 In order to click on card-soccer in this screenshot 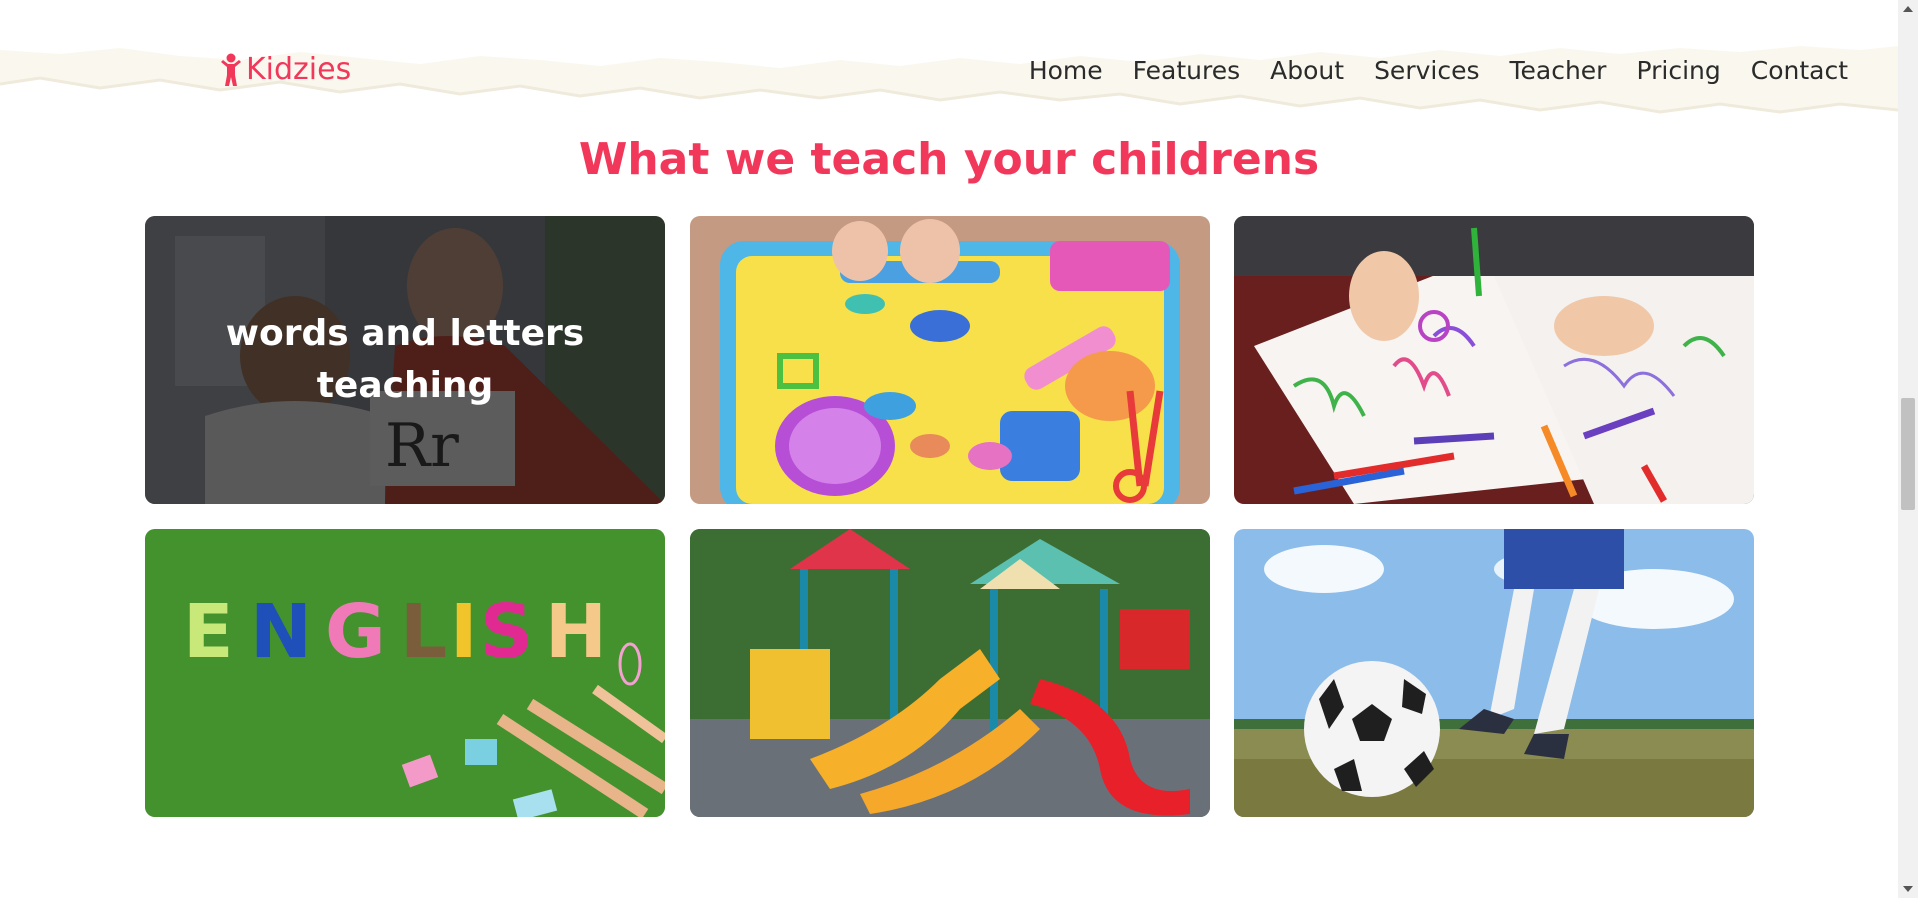, I will do `click(1494, 673)`.